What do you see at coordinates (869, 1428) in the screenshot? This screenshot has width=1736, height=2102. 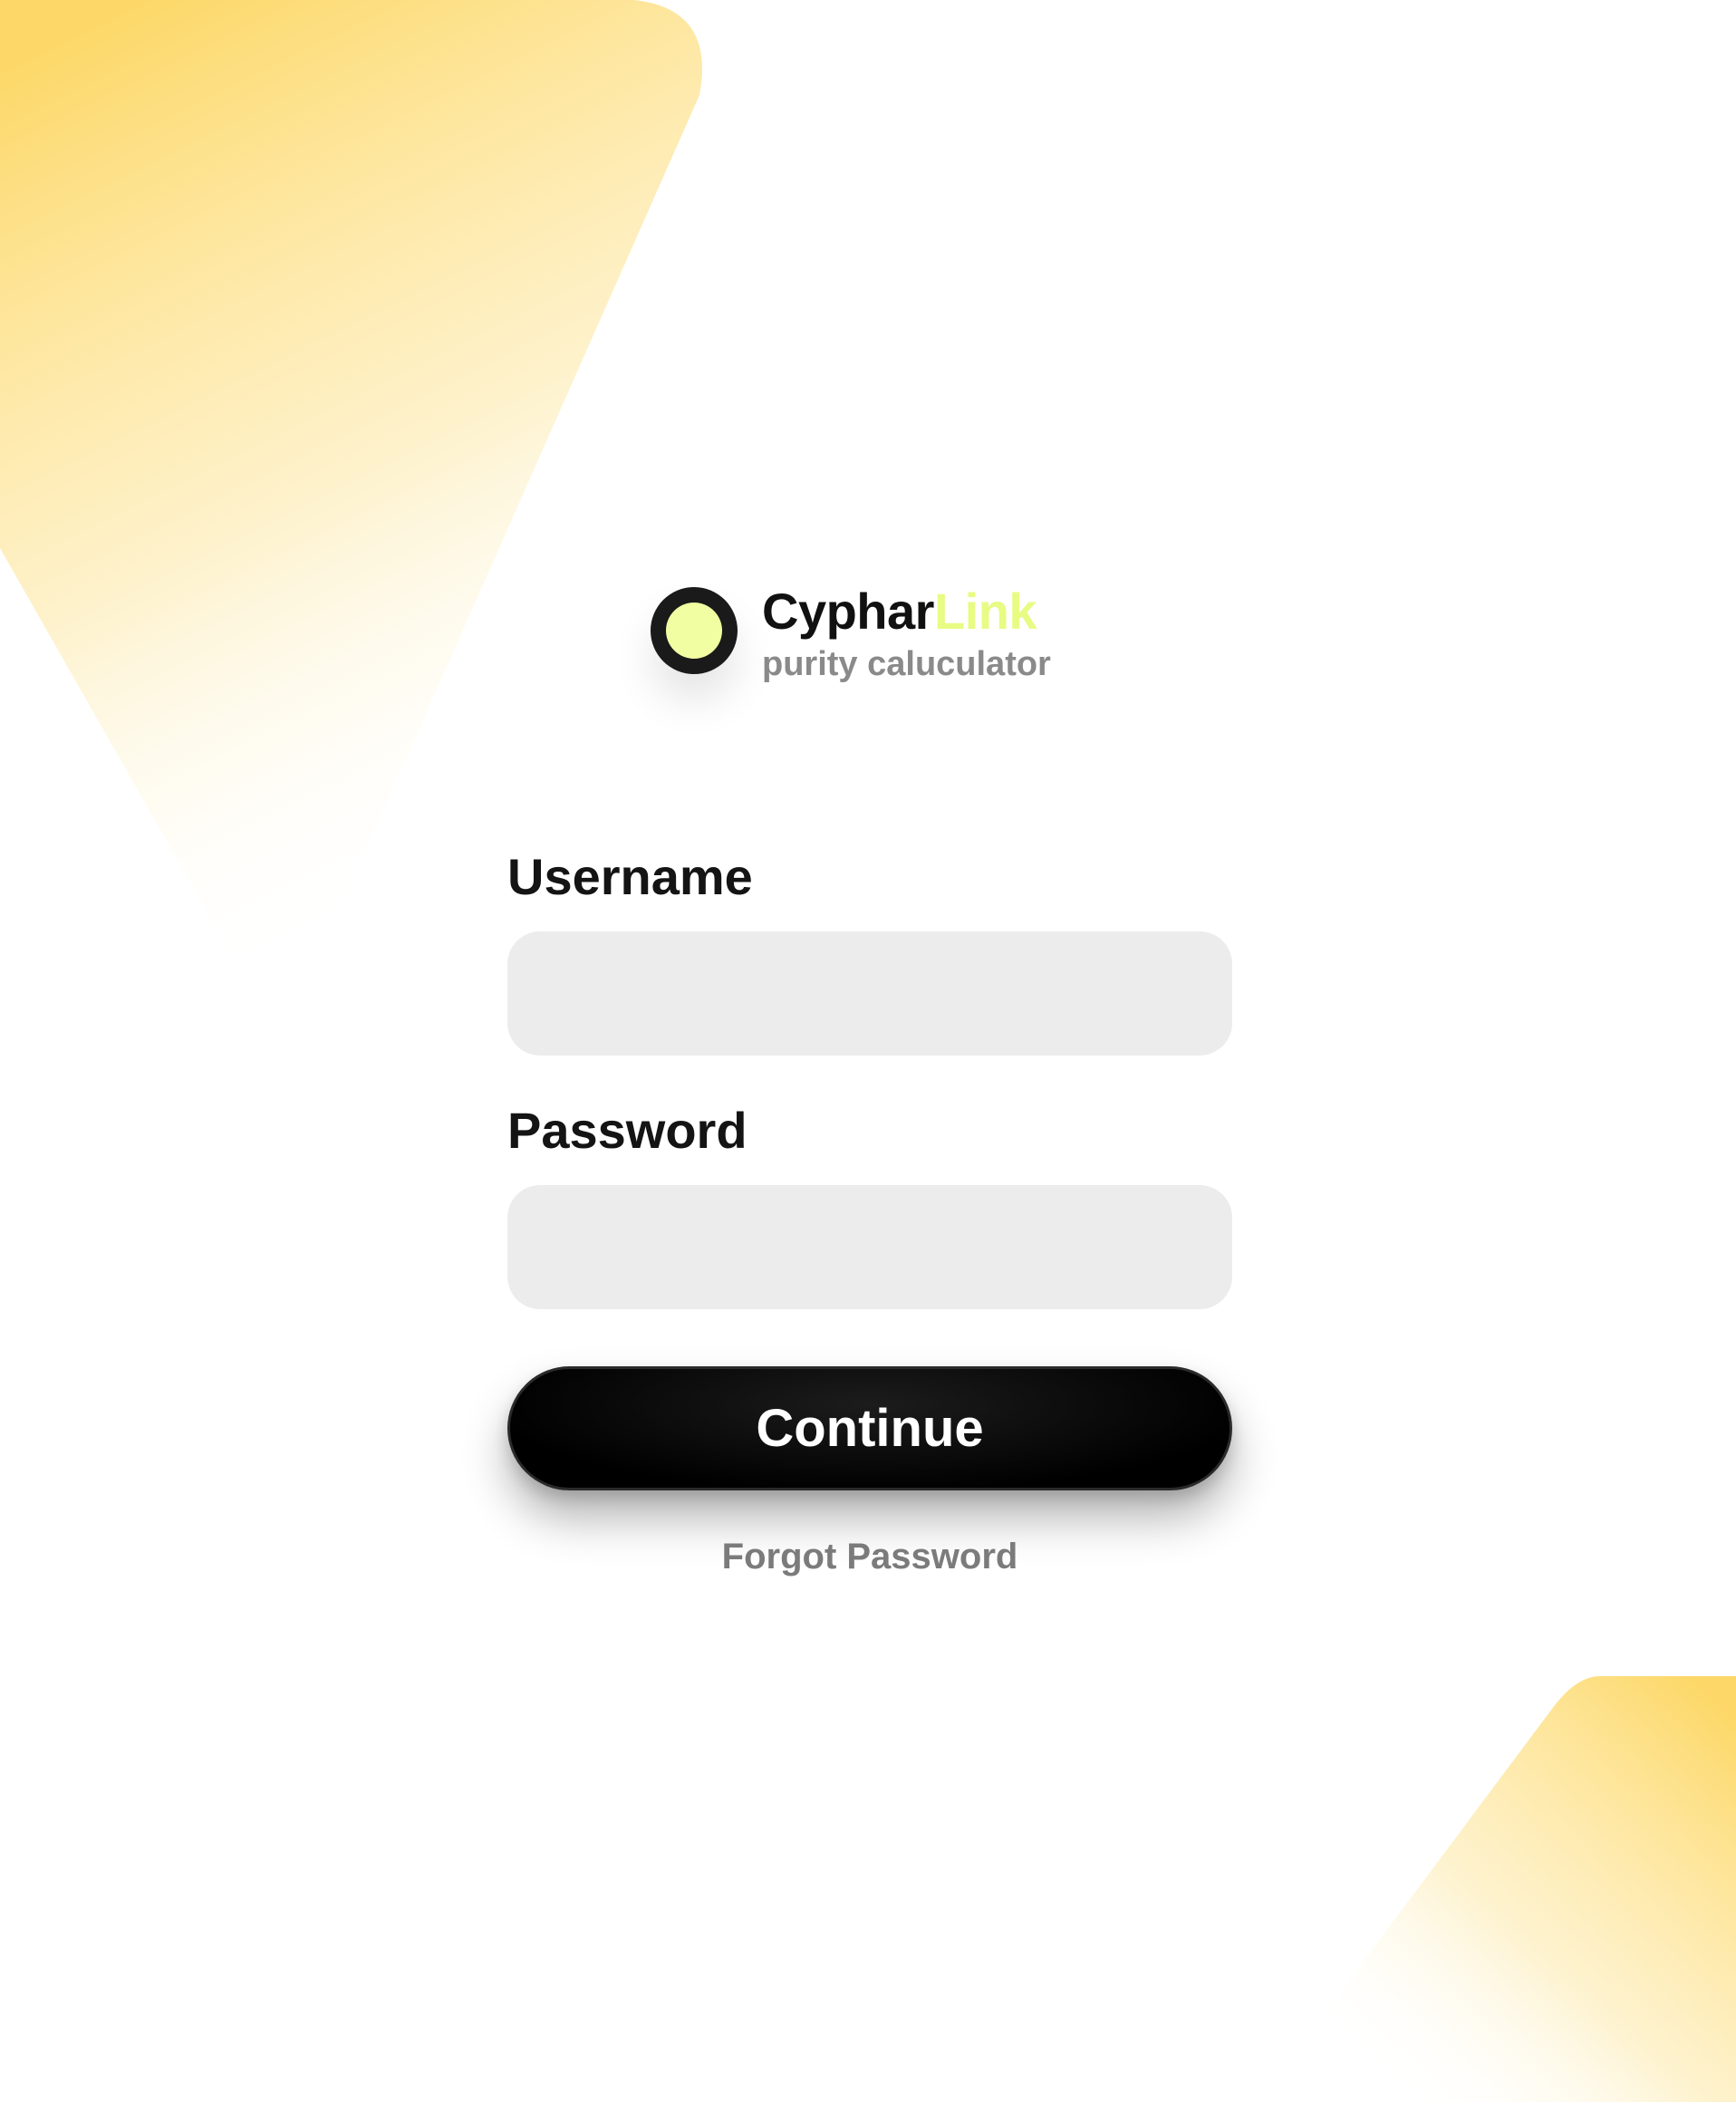 I see `continue-button: Continue` at bounding box center [869, 1428].